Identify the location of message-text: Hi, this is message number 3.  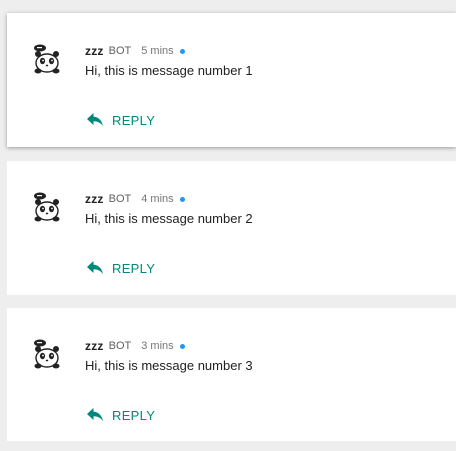
(169, 365).